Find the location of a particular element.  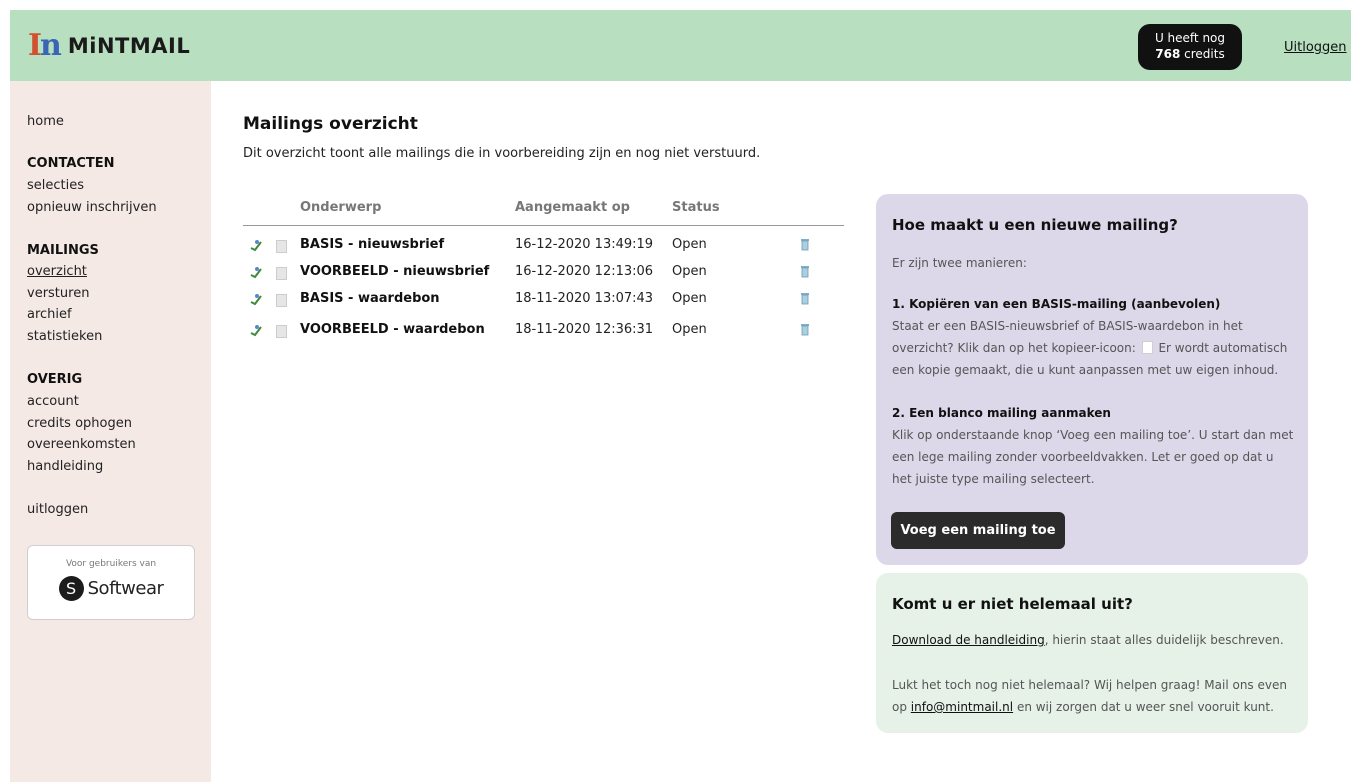

mintmail-logo: In MiNTMAIL is located at coordinates (109, 46).